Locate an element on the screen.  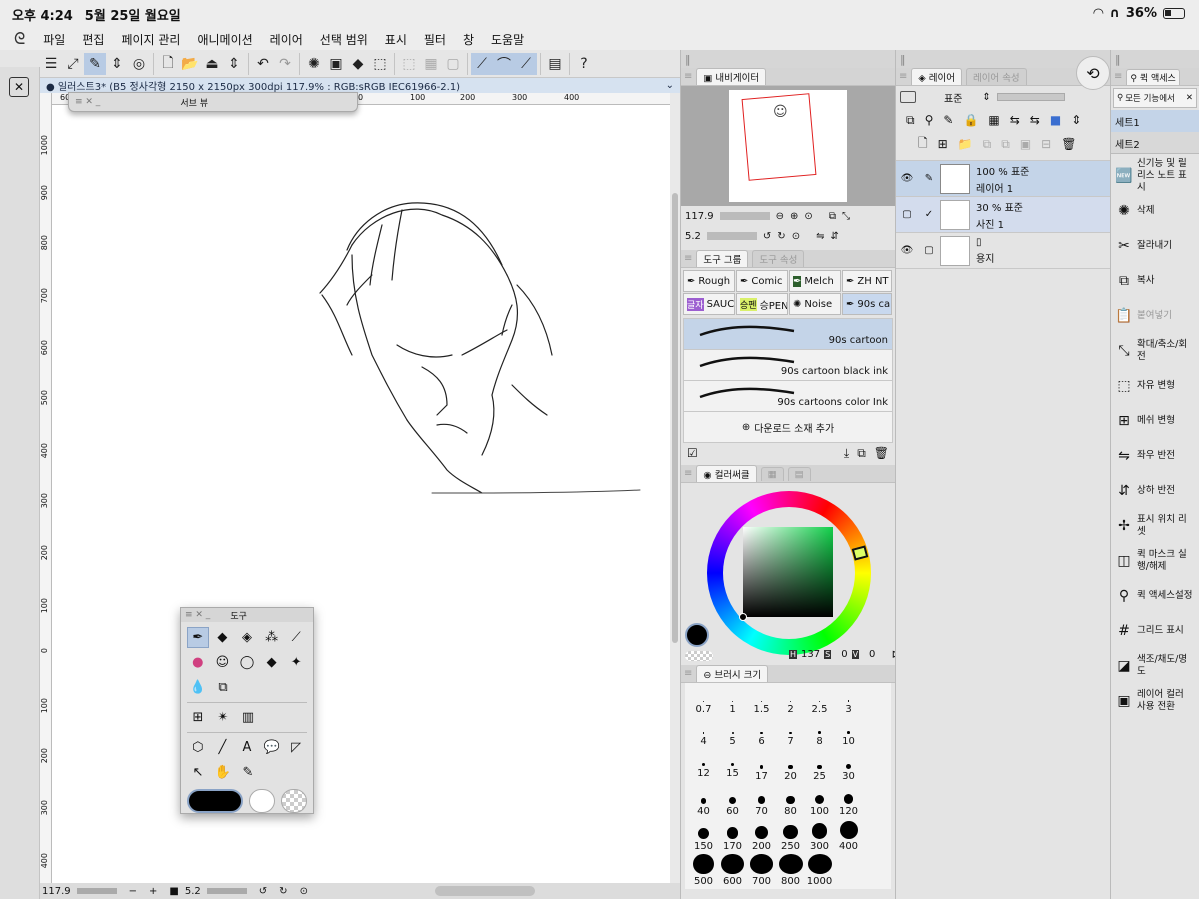
new-vector-icon: ⊞ is located at coordinates (943, 144).